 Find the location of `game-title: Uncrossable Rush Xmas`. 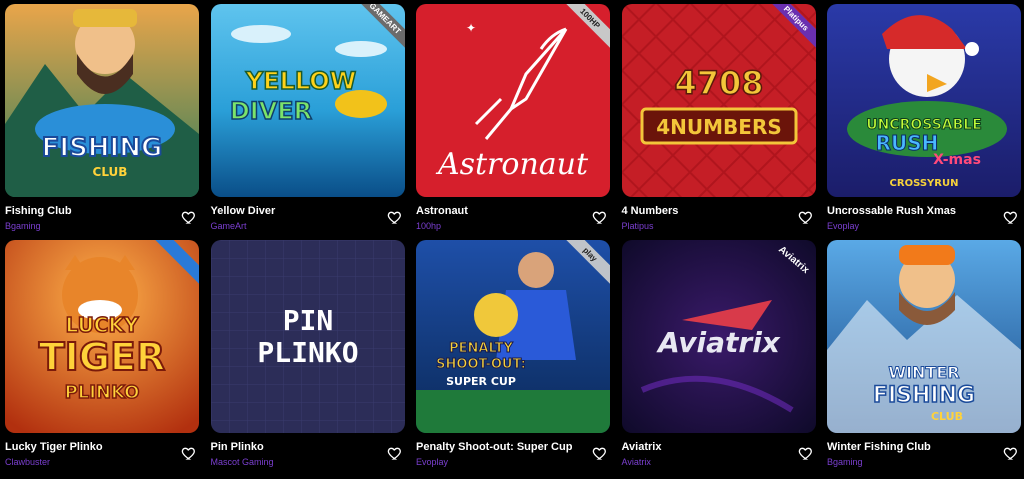

game-title: Uncrossable Rush Xmas is located at coordinates (891, 211).